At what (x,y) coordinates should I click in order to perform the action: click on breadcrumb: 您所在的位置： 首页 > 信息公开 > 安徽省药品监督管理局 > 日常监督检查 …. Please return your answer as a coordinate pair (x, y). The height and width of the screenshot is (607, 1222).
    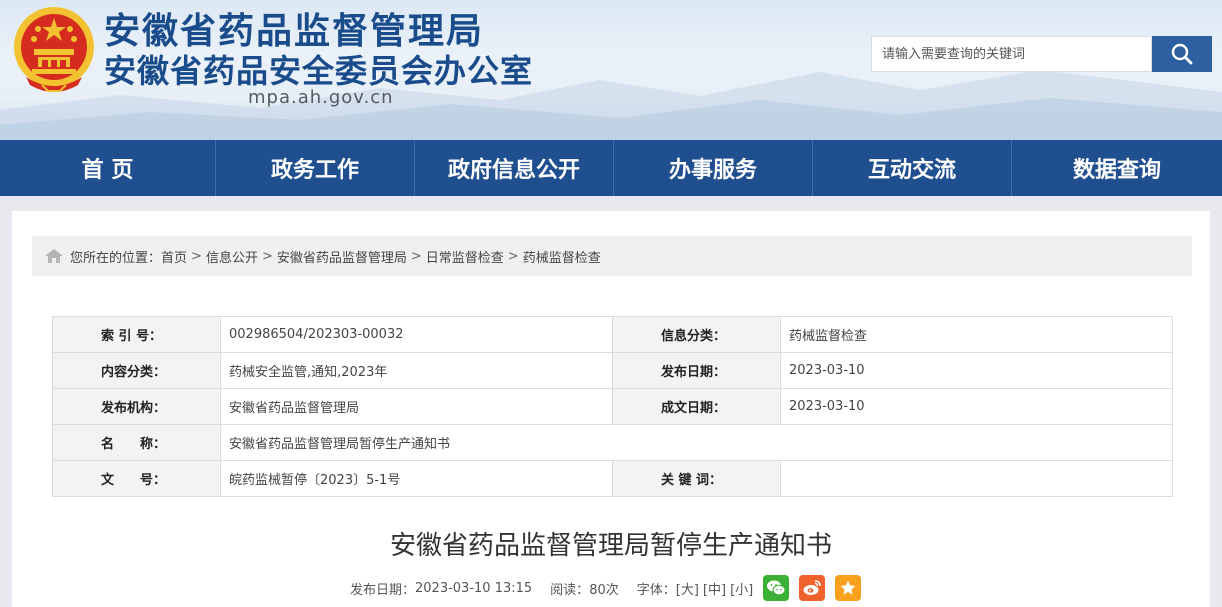
    Looking at the image, I should click on (612, 256).